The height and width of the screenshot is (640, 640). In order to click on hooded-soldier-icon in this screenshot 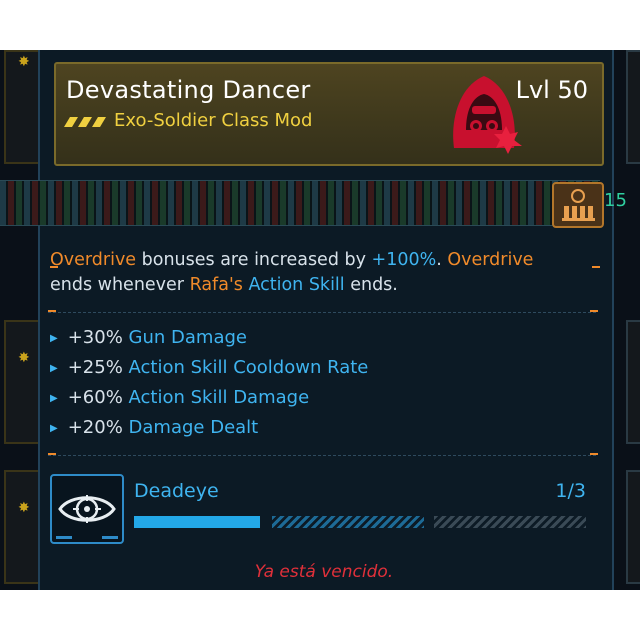, I will do `click(487, 115)`.